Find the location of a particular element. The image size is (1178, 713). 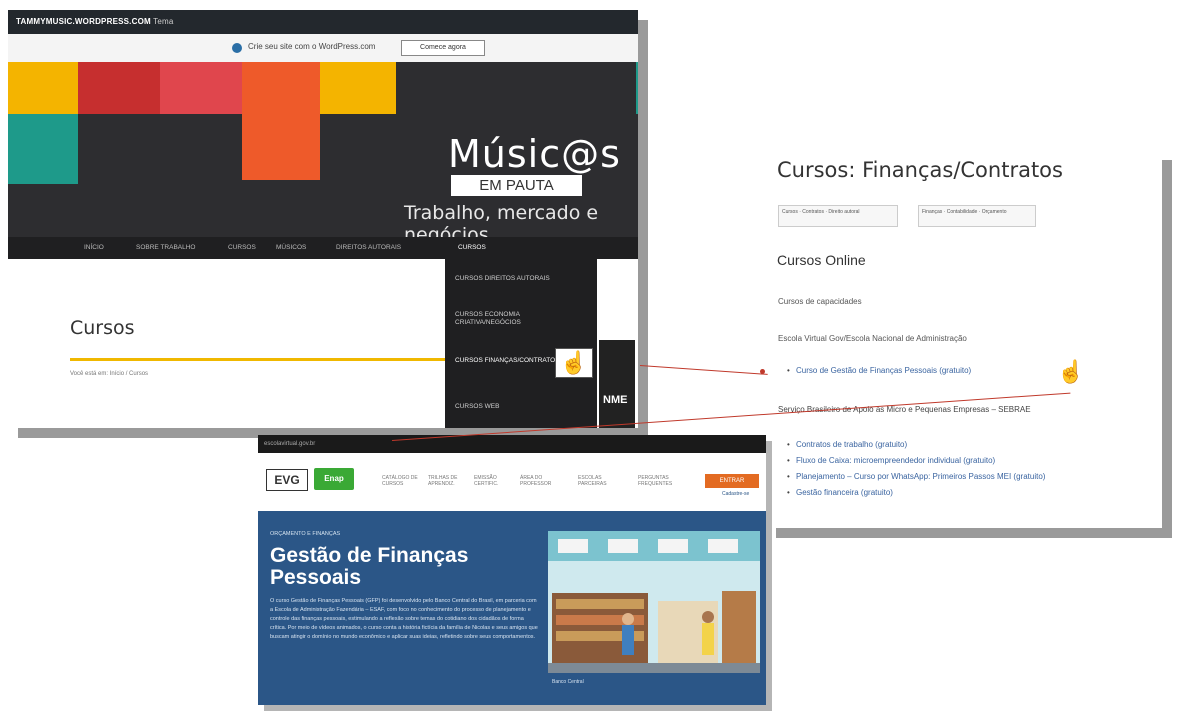

notice-text: Crie seu site com o WordPress.com is located at coordinates (312, 46).